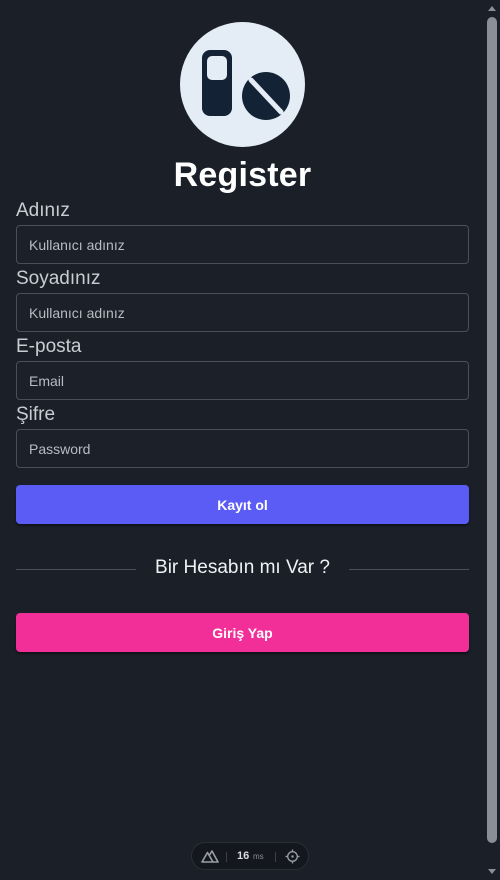 This screenshot has width=500, height=880. I want to click on password-input, so click(242, 448).